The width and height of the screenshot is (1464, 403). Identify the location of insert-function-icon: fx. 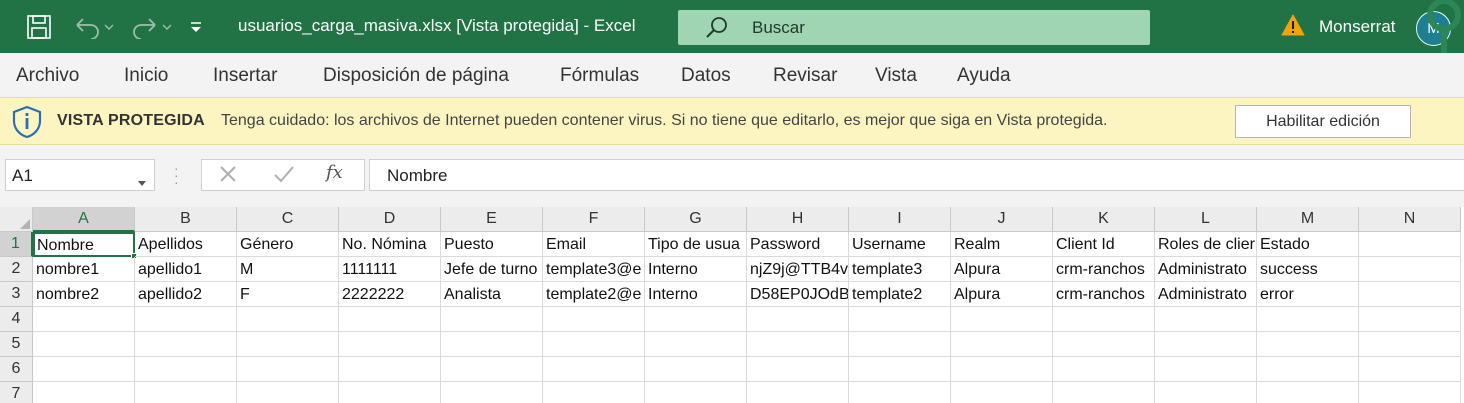
(334, 172).